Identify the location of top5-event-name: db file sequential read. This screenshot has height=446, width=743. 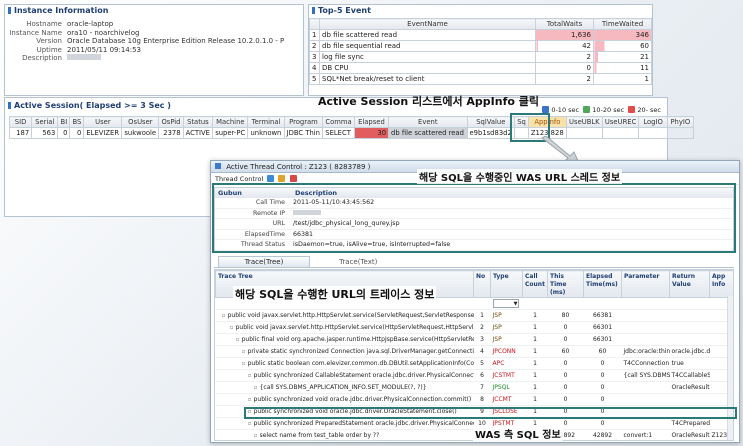
(427, 46).